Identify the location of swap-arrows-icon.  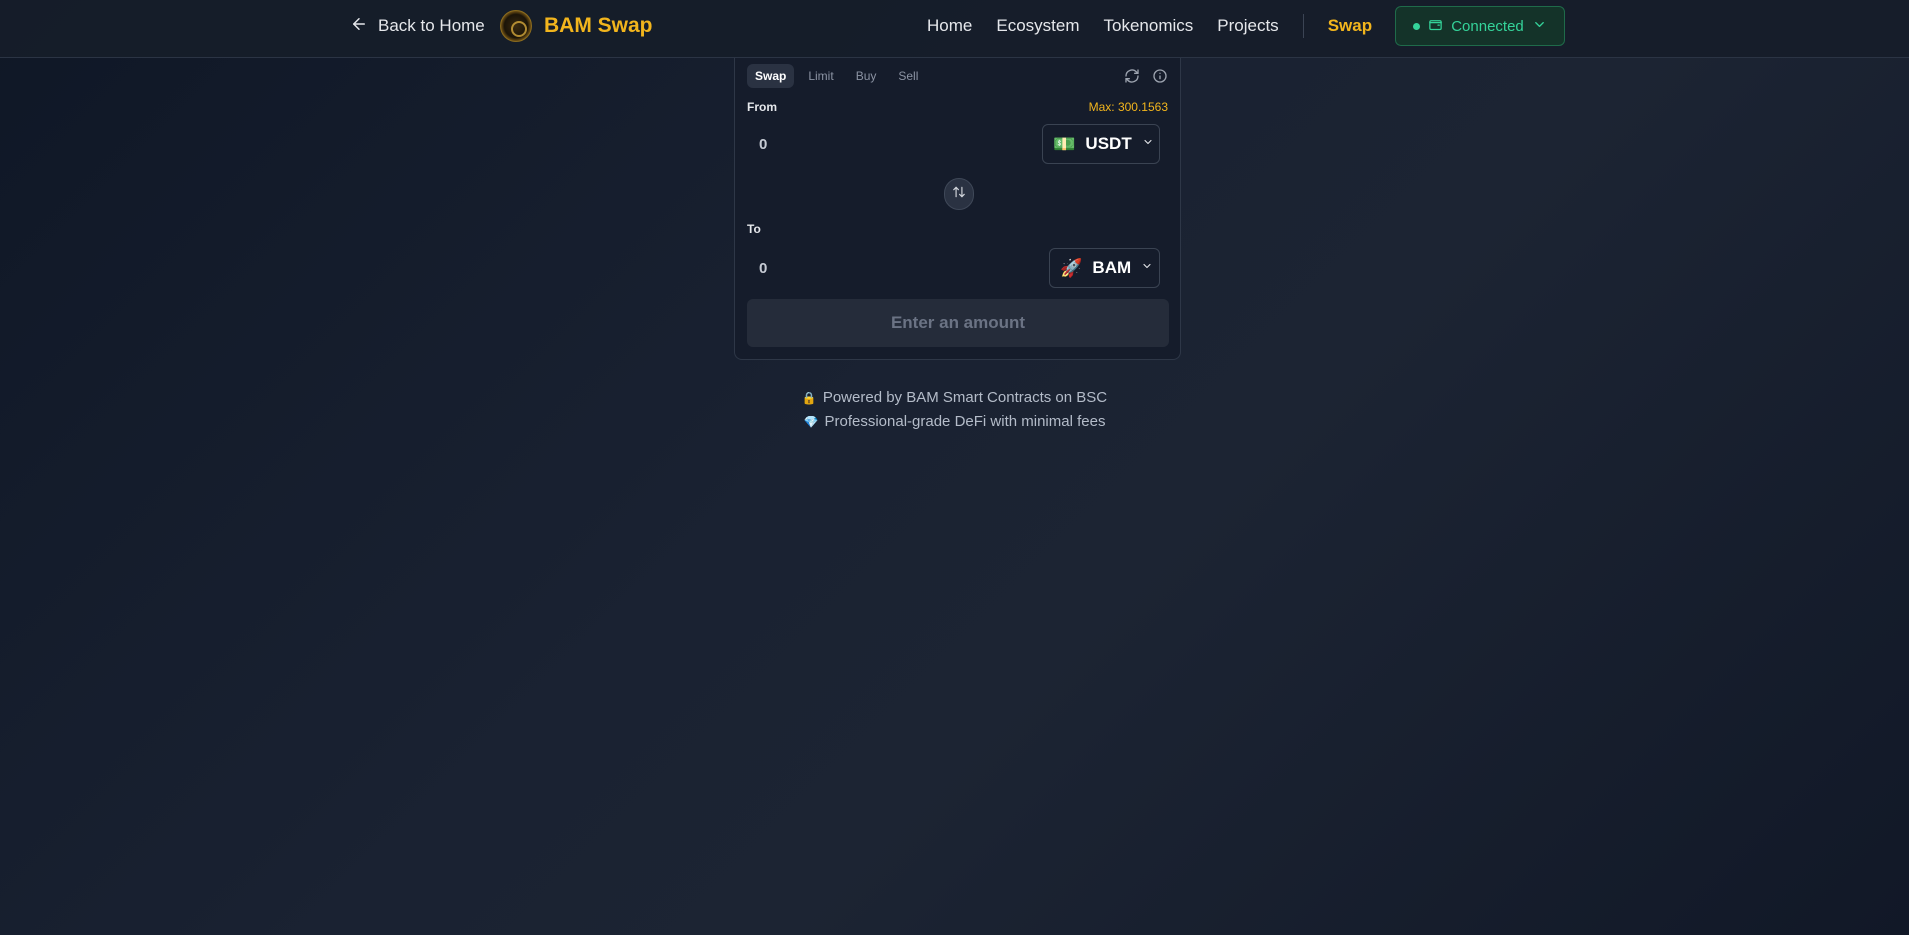
(959, 194).